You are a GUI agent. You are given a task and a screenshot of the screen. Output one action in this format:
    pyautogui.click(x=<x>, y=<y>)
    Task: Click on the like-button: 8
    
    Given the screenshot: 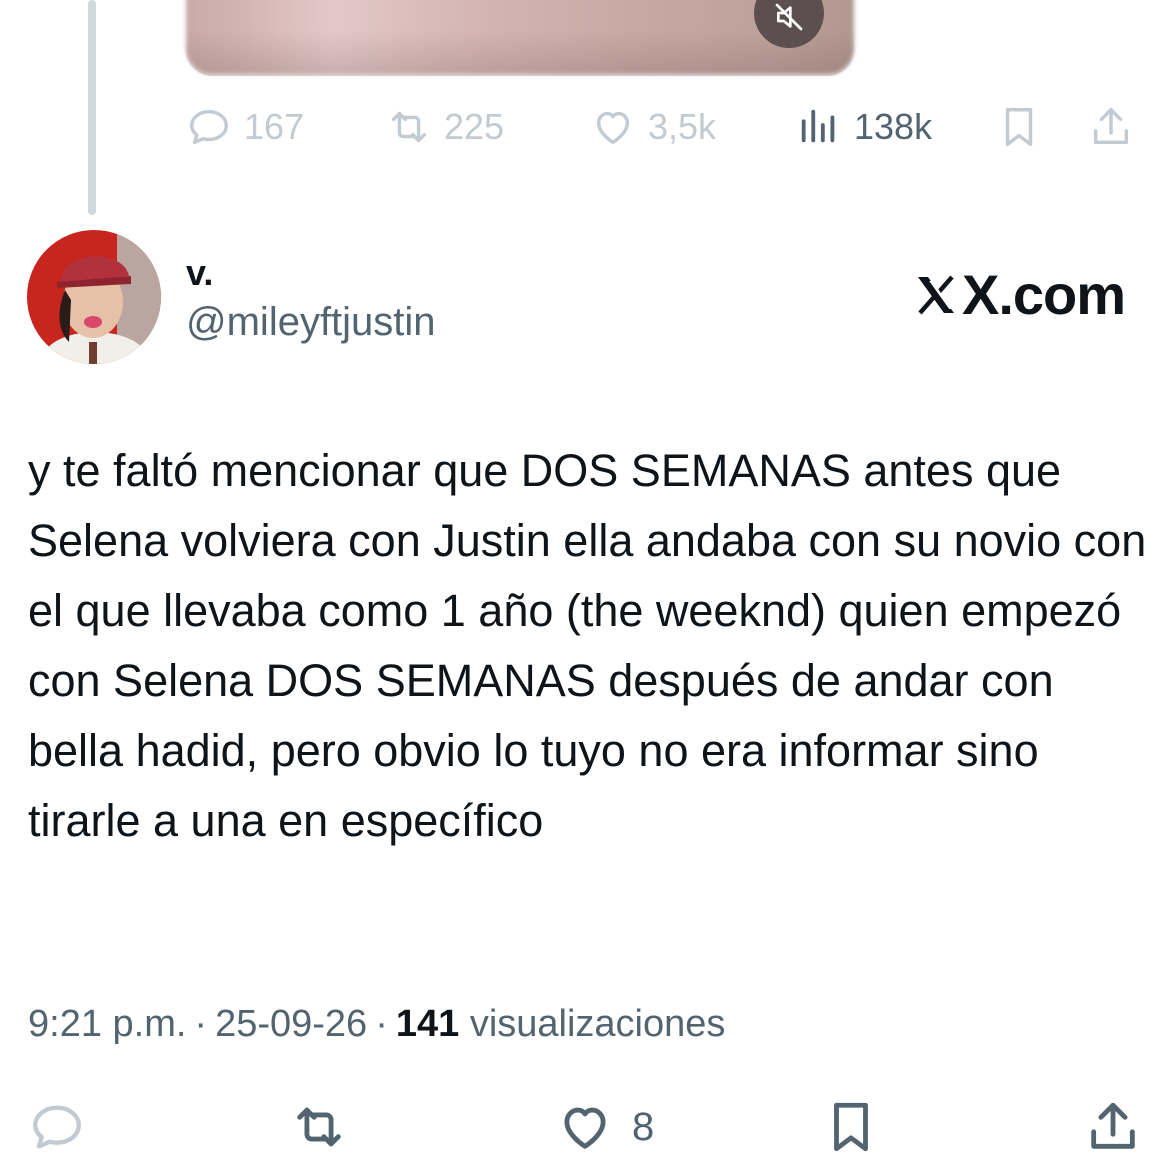 What is the action you would take?
    pyautogui.click(x=605, y=1127)
    